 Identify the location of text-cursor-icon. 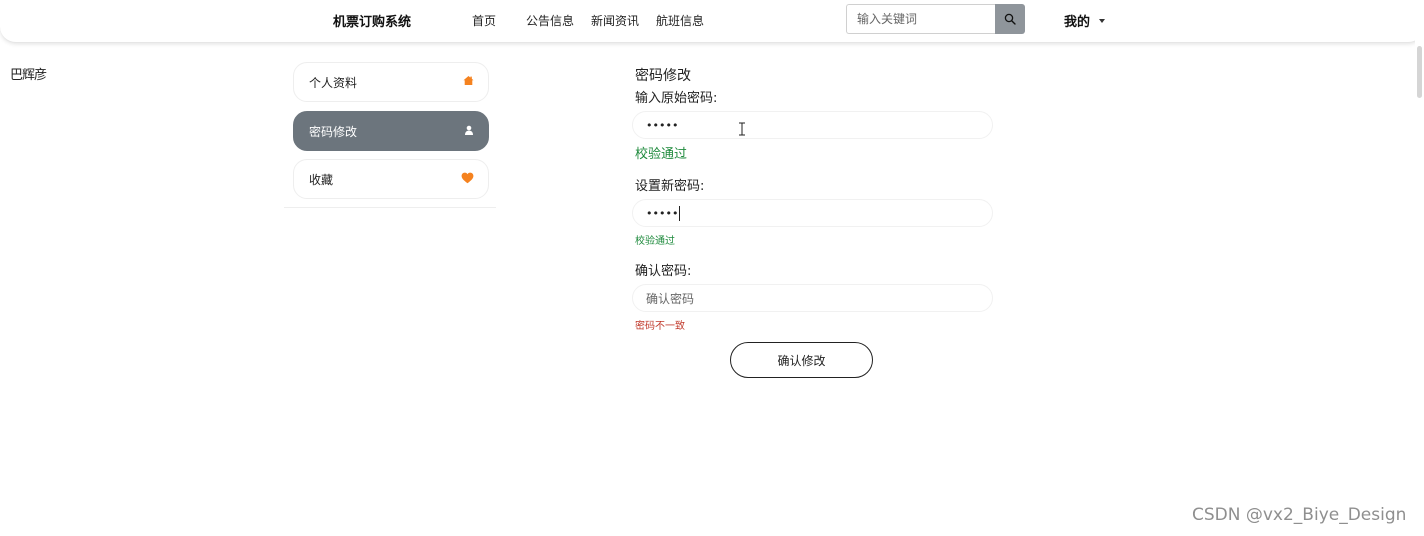
(742, 129).